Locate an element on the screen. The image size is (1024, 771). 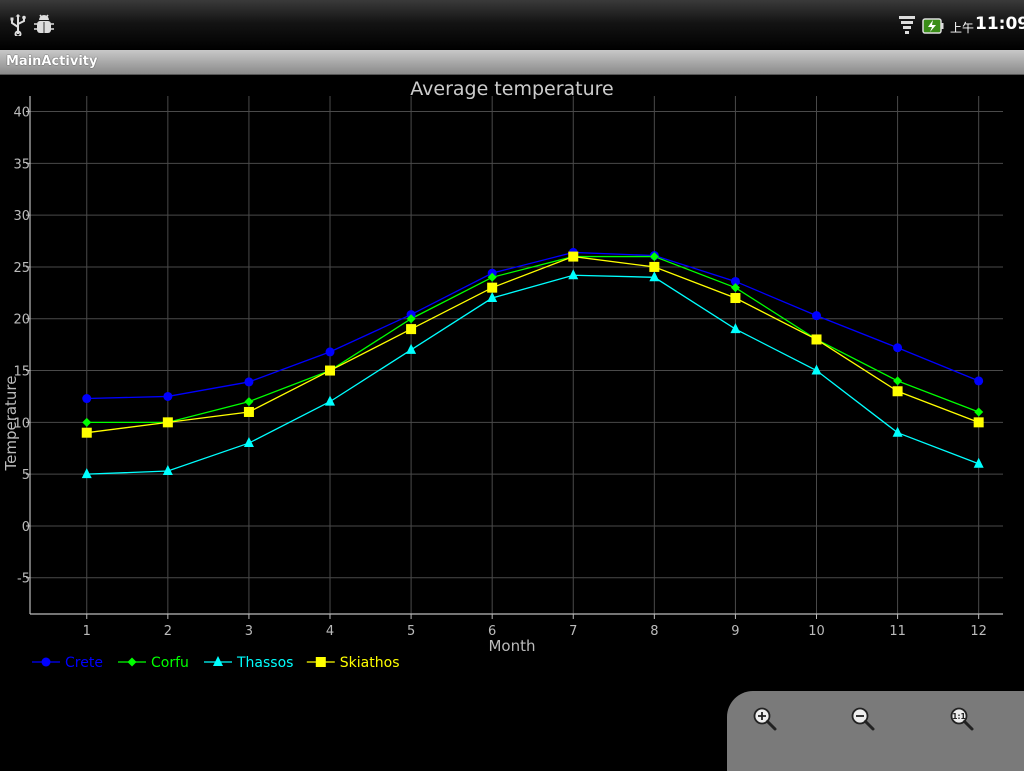
legend-label: Skiathos is located at coordinates (370, 663).